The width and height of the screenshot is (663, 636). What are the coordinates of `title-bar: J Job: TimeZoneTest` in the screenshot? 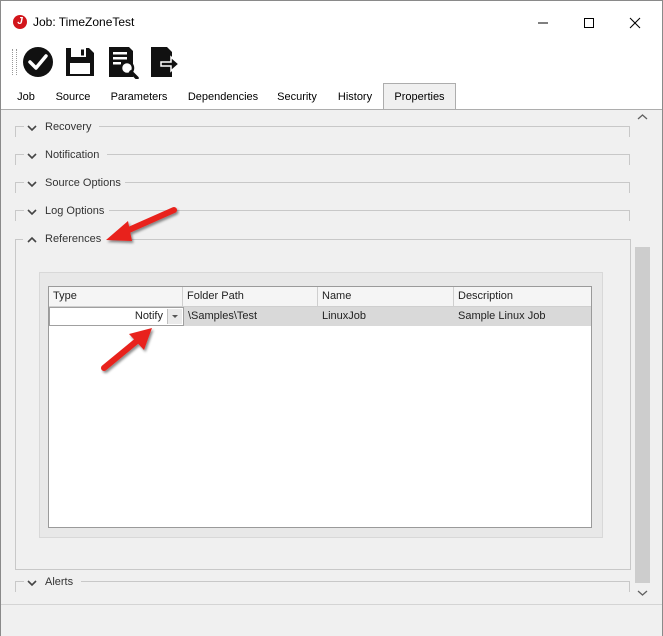 It's located at (331, 22).